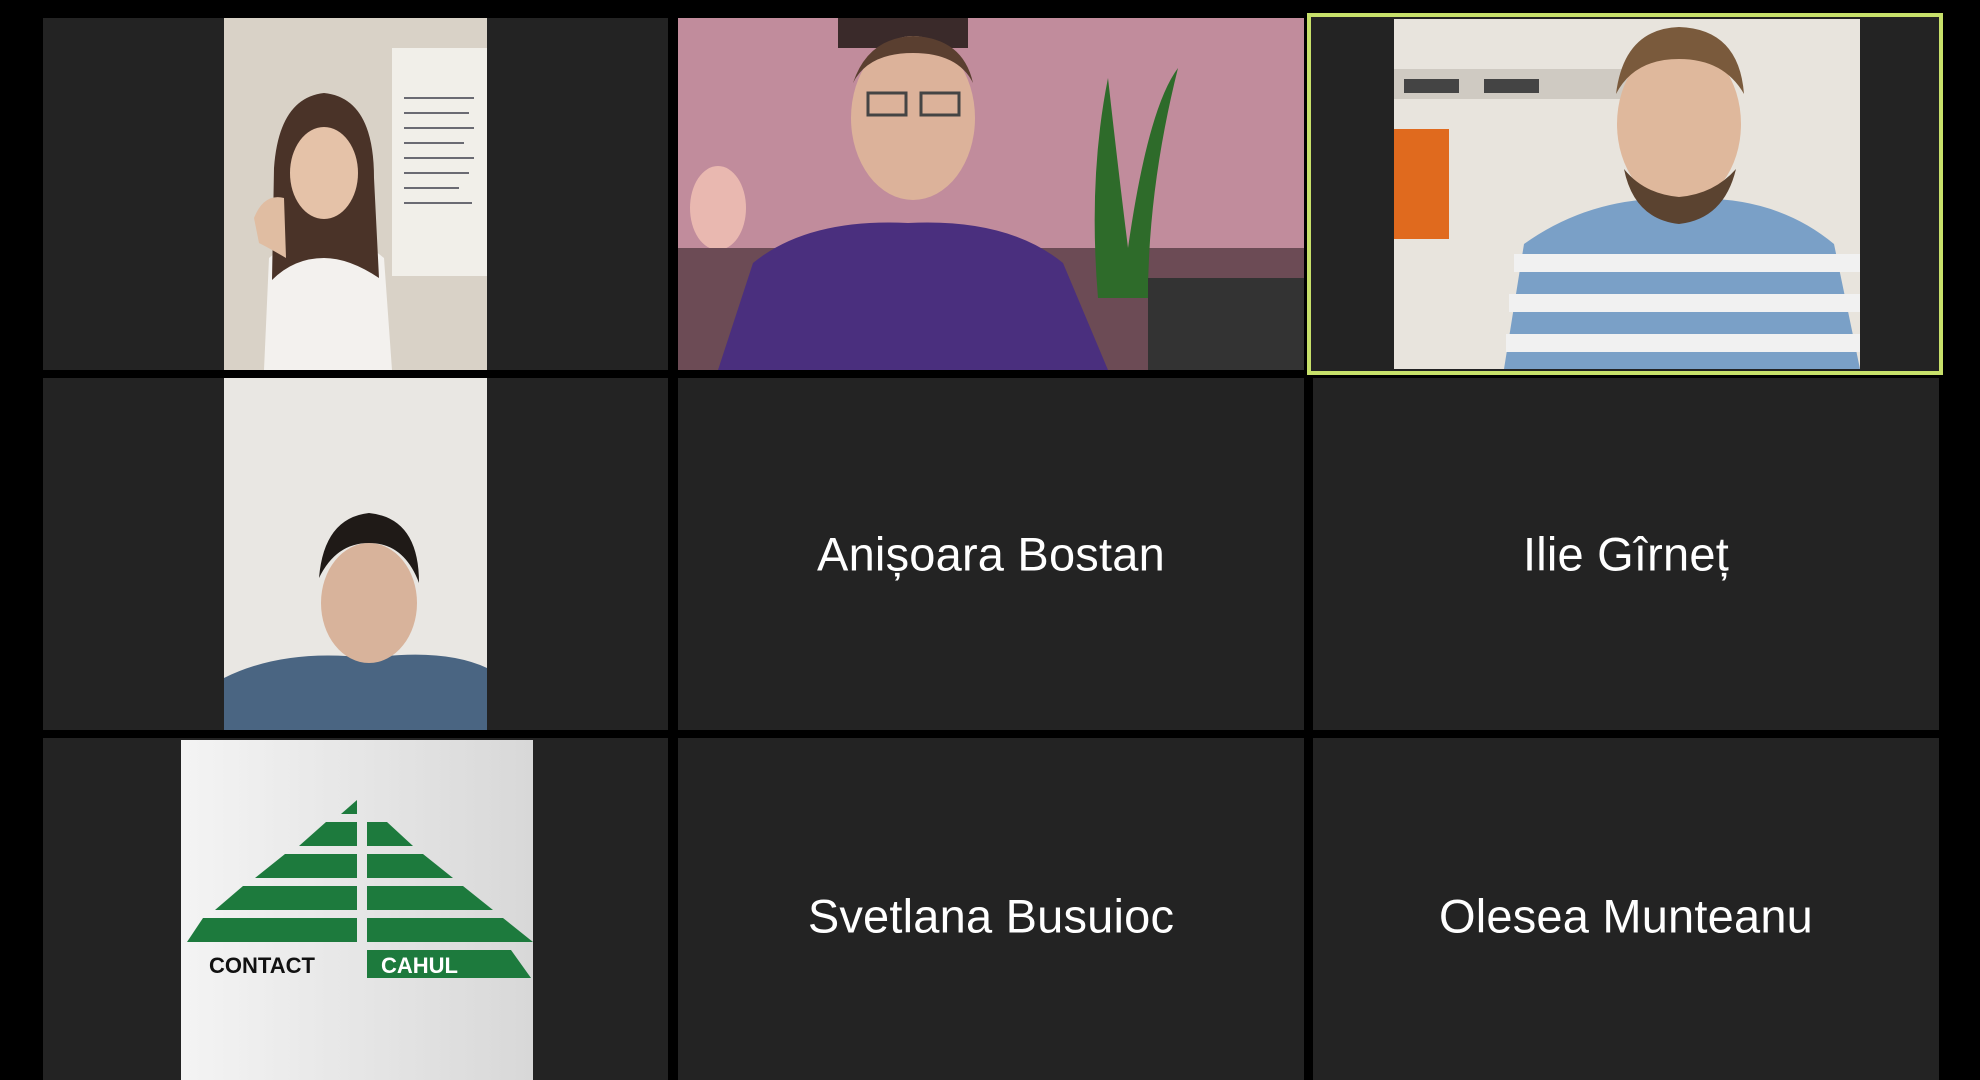  I want to click on video-feed-young-man, so click(355, 554).